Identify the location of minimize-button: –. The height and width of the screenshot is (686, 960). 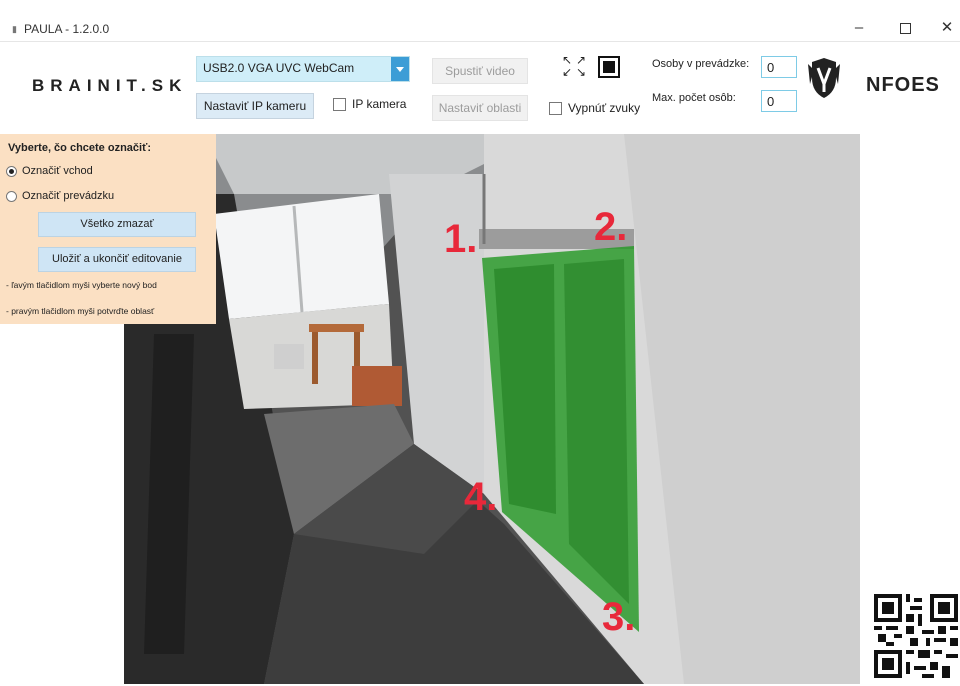
(859, 28).